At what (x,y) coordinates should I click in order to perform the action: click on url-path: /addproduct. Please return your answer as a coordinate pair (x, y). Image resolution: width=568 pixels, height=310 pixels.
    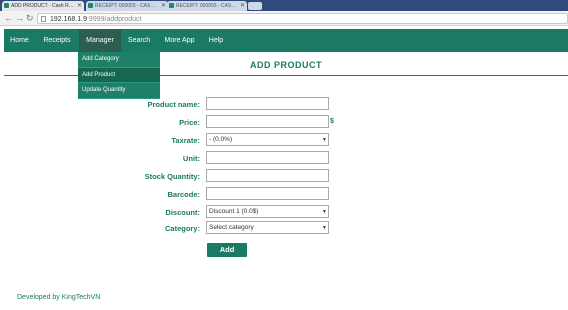
    Looking at the image, I should click on (123, 19).